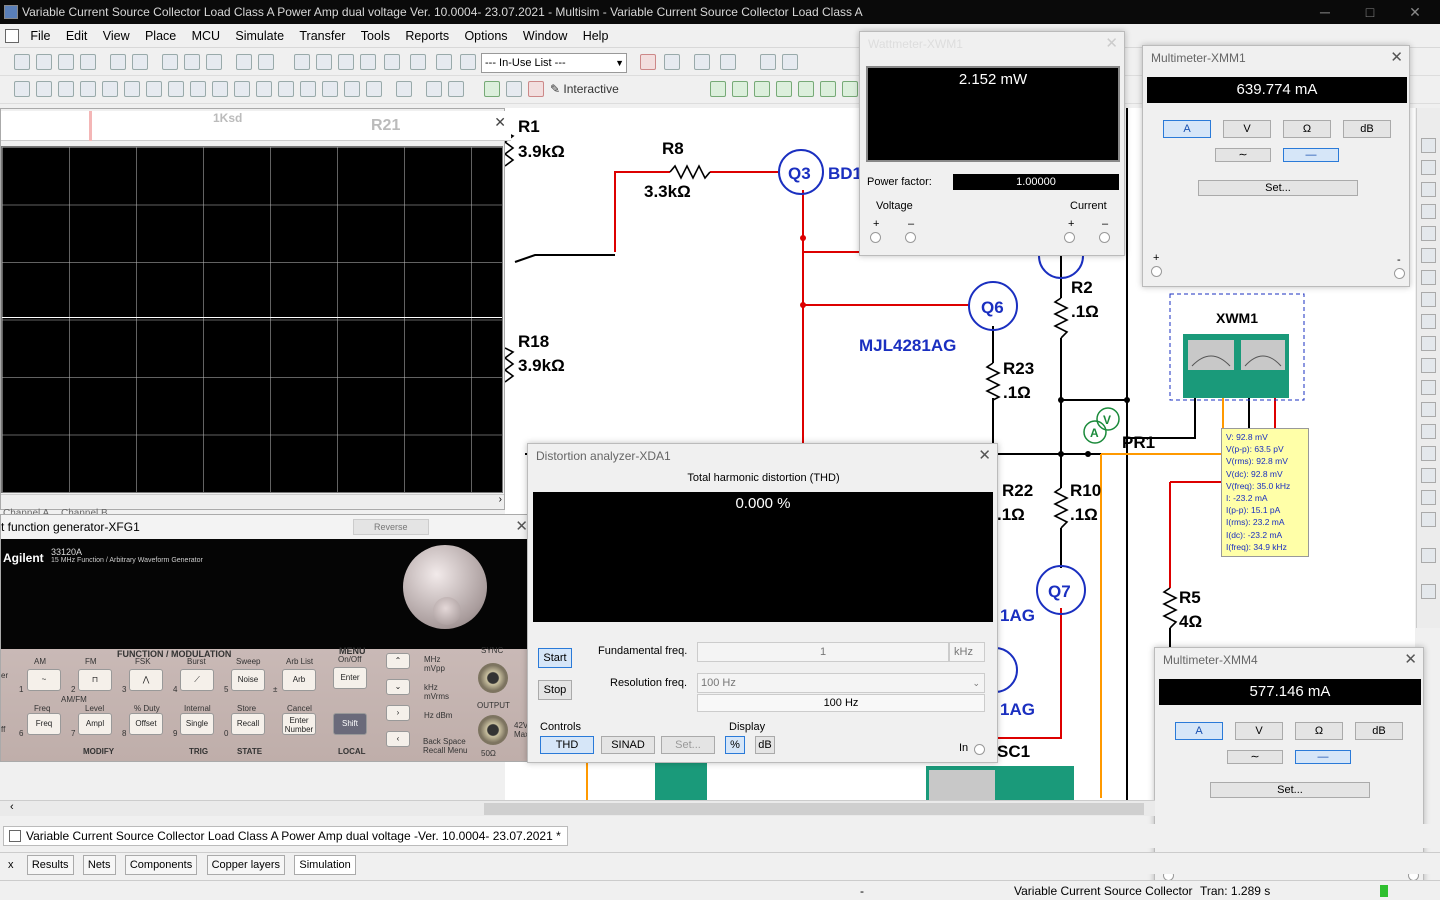  Describe the element at coordinates (536, 89) in the screenshot. I see `stop-icon` at that location.